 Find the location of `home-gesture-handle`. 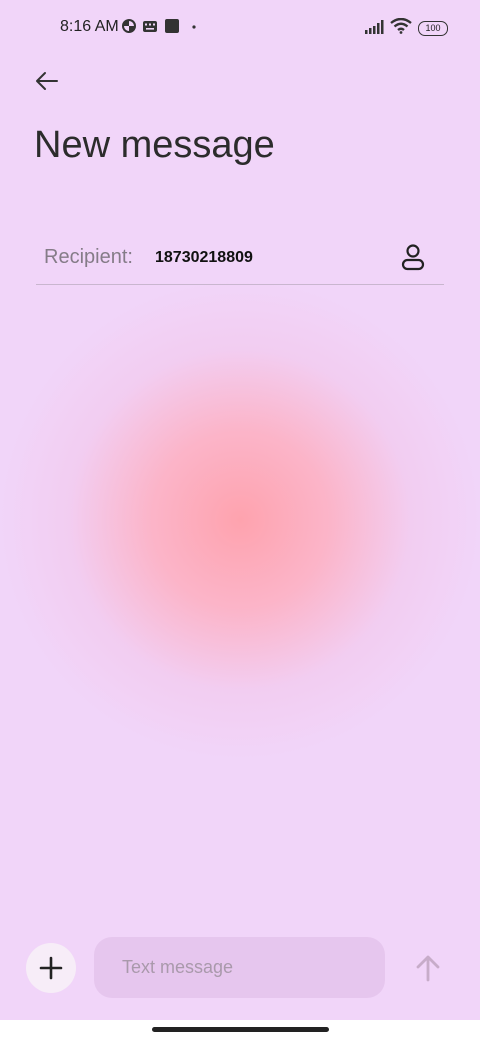

home-gesture-handle is located at coordinates (240, 1029).